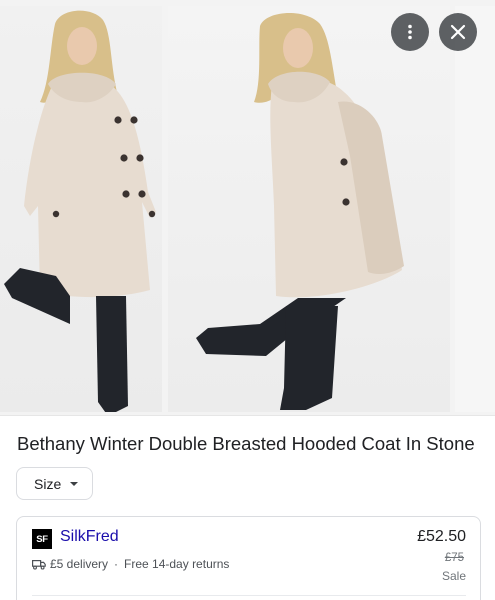 Image resolution: width=495 pixels, height=600 pixels. I want to click on close-button, so click(458, 32).